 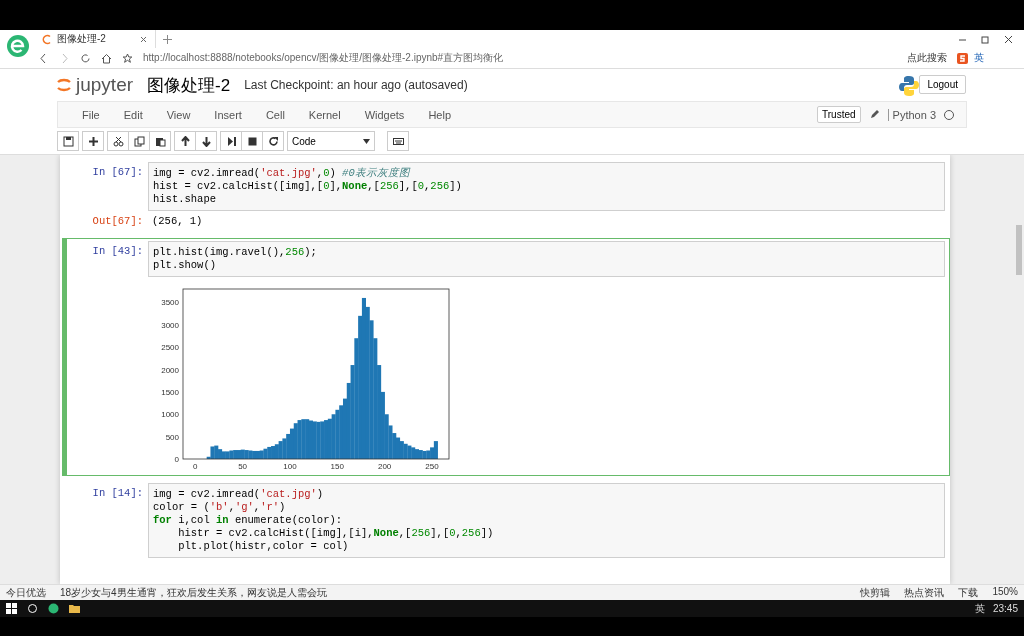 I want to click on cell-output: (256, 1), so click(x=177, y=221).